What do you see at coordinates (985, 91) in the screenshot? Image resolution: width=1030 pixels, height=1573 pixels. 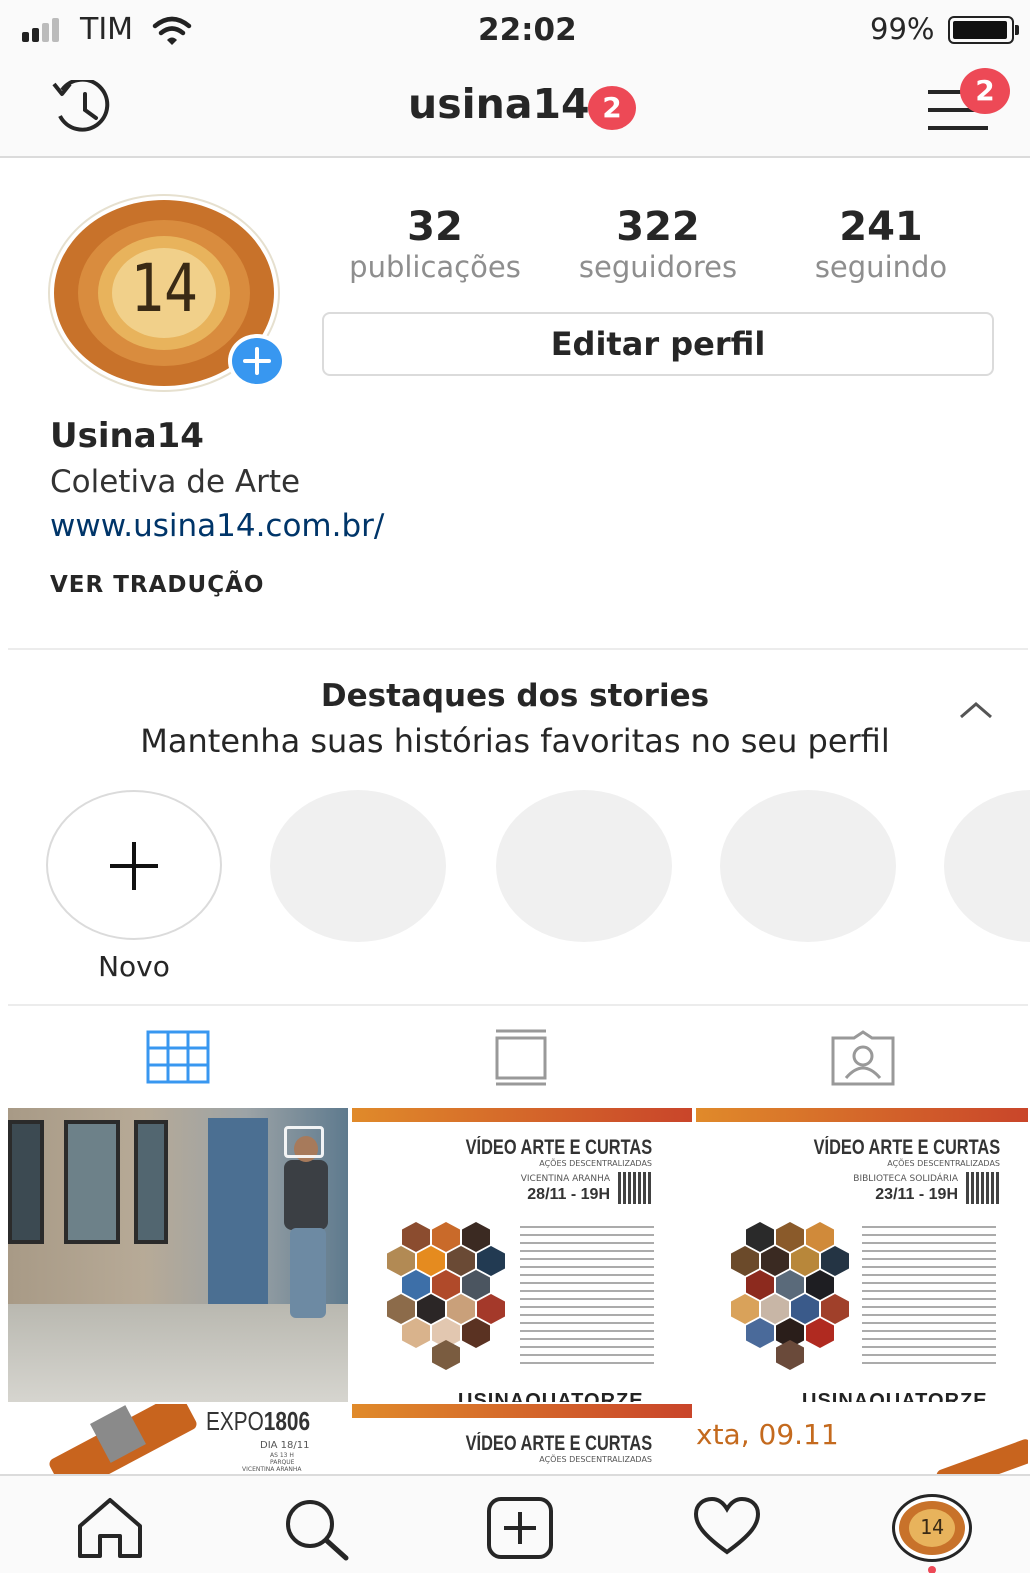 I see `menu-badge: 2` at bounding box center [985, 91].